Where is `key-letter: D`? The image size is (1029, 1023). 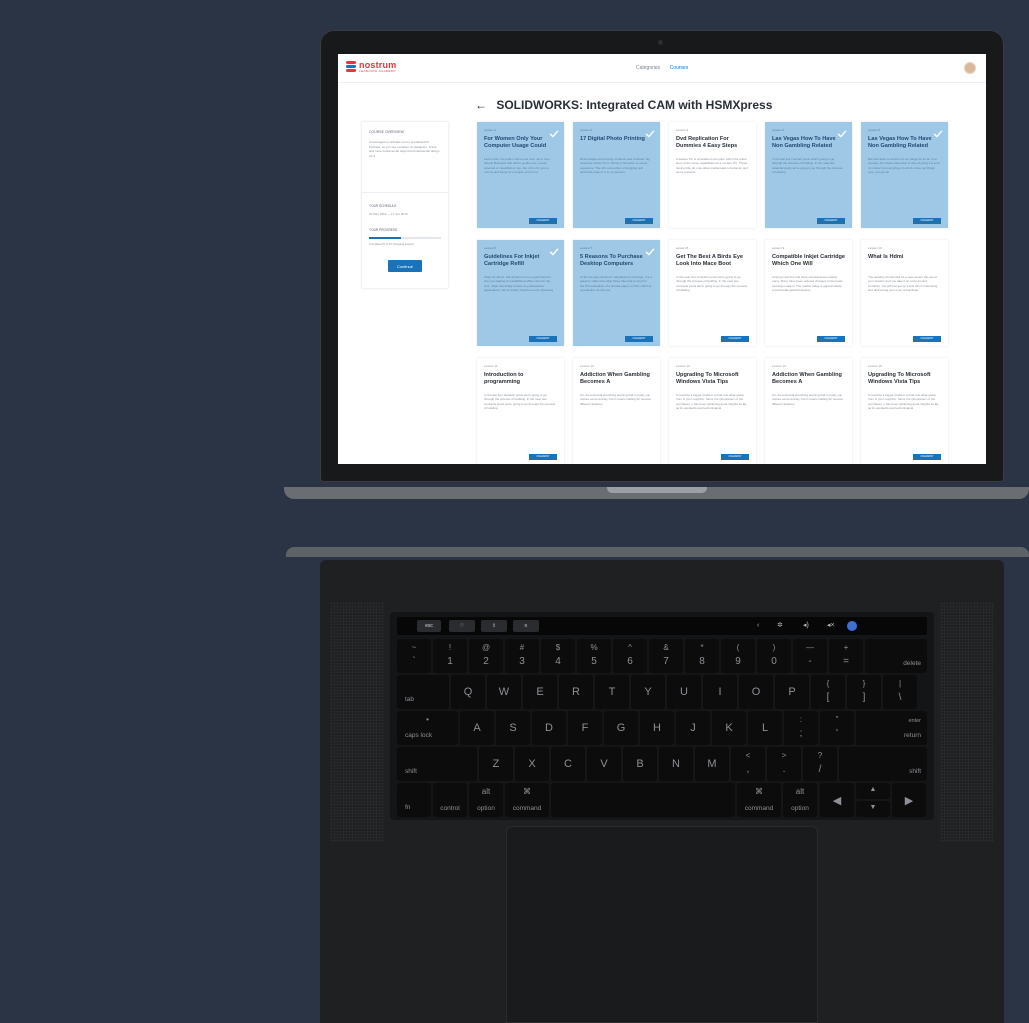
key-letter: D is located at coordinates (549, 728).